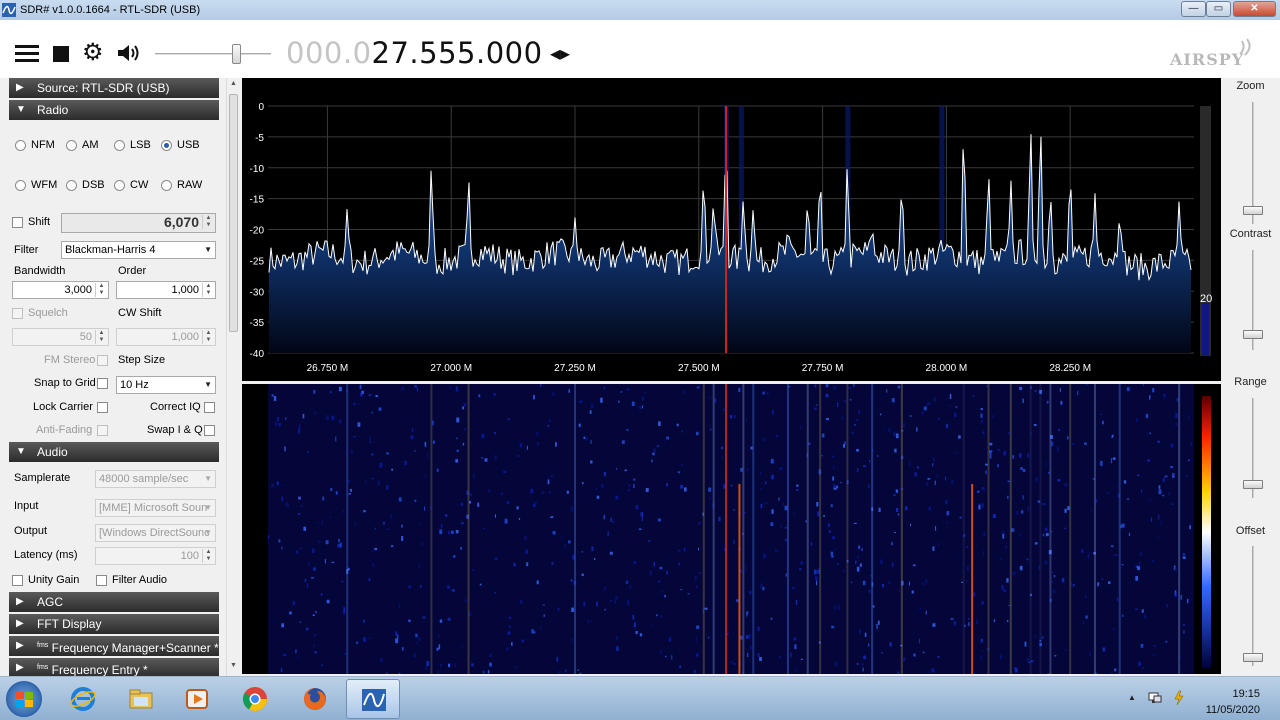 The image size is (1280, 720). Describe the element at coordinates (155, 479) in the screenshot. I see `samplerate-select: 48000 sample/sec ▼` at that location.